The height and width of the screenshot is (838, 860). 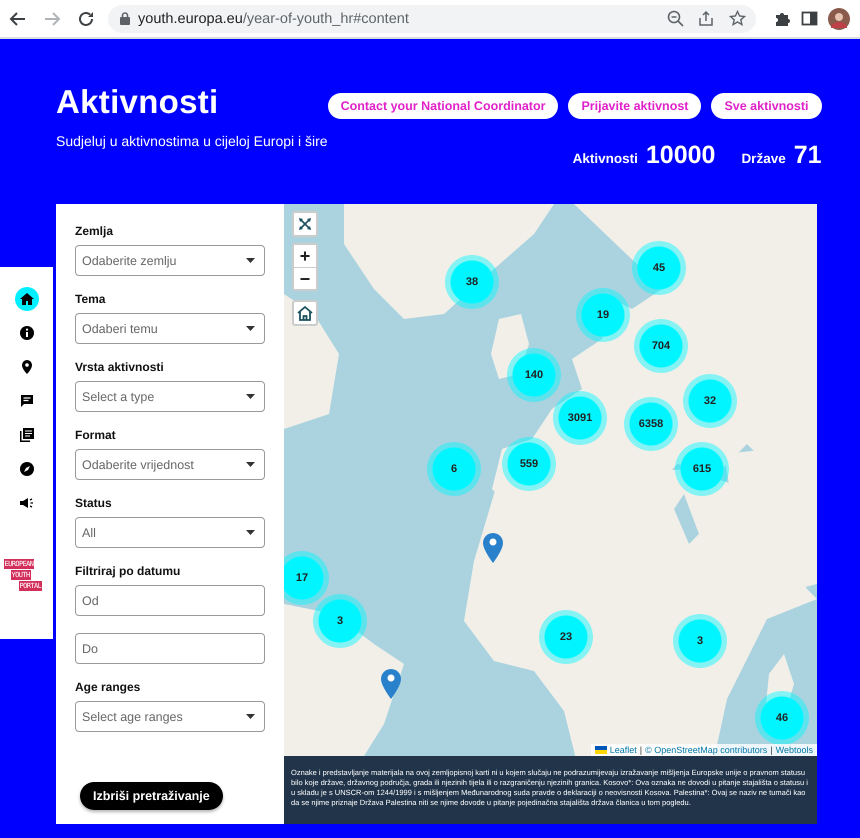 What do you see at coordinates (706, 750) in the screenshot?
I see `attribution-link: © OpenStreetMap contributors` at bounding box center [706, 750].